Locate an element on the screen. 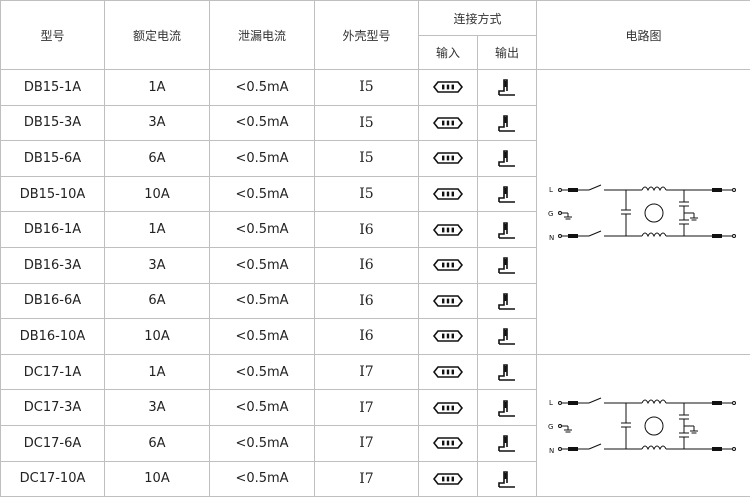  header-model: 型号 is located at coordinates (53, 35).